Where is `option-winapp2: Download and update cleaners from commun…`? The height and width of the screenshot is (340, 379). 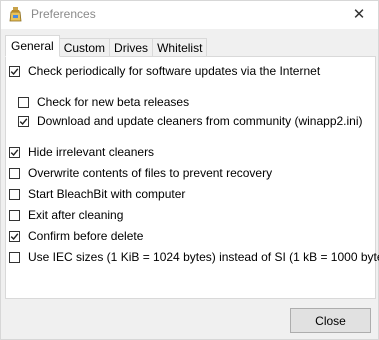
option-winapp2: Download and update cleaners from commun… is located at coordinates (190, 121).